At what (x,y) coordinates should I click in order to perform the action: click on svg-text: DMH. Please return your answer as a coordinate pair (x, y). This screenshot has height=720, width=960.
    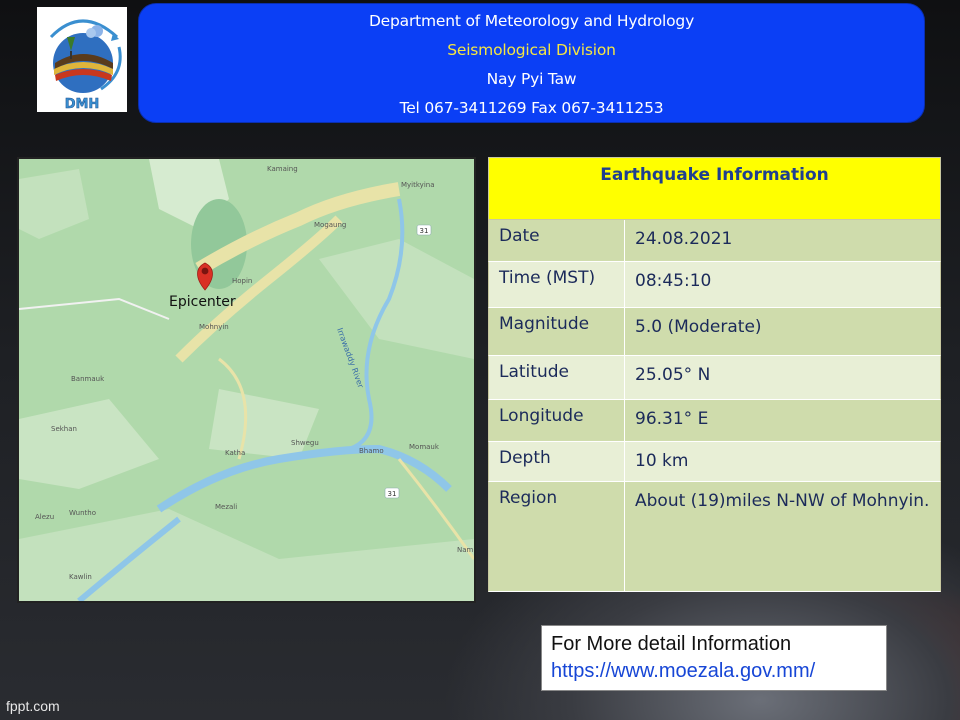
    Looking at the image, I should click on (82, 104).